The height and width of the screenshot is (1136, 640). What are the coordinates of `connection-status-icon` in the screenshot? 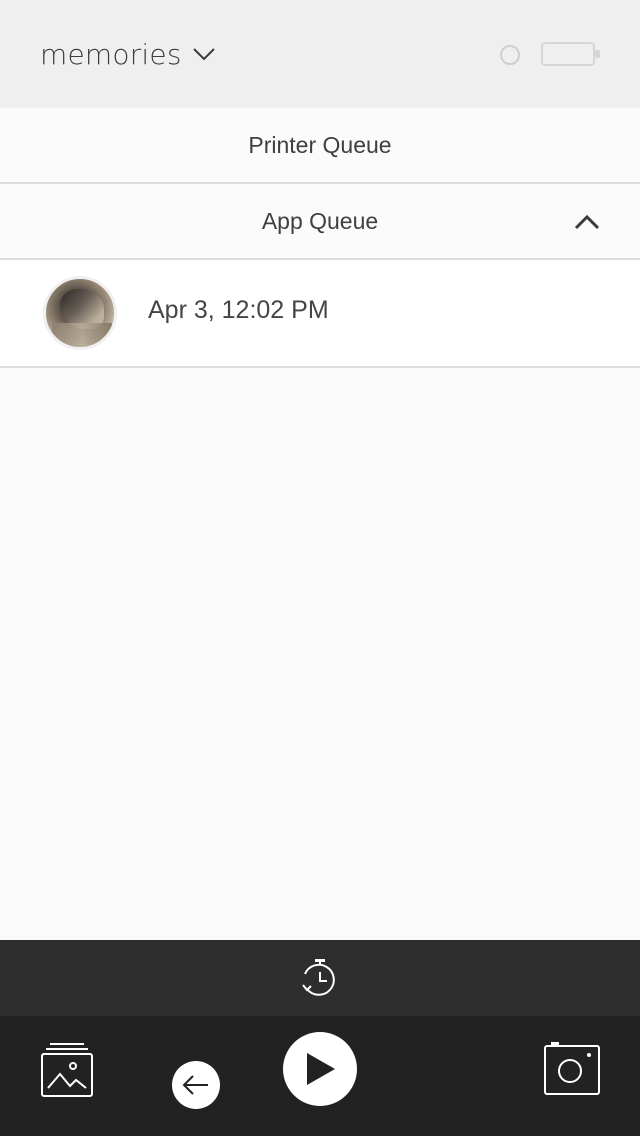 It's located at (510, 55).